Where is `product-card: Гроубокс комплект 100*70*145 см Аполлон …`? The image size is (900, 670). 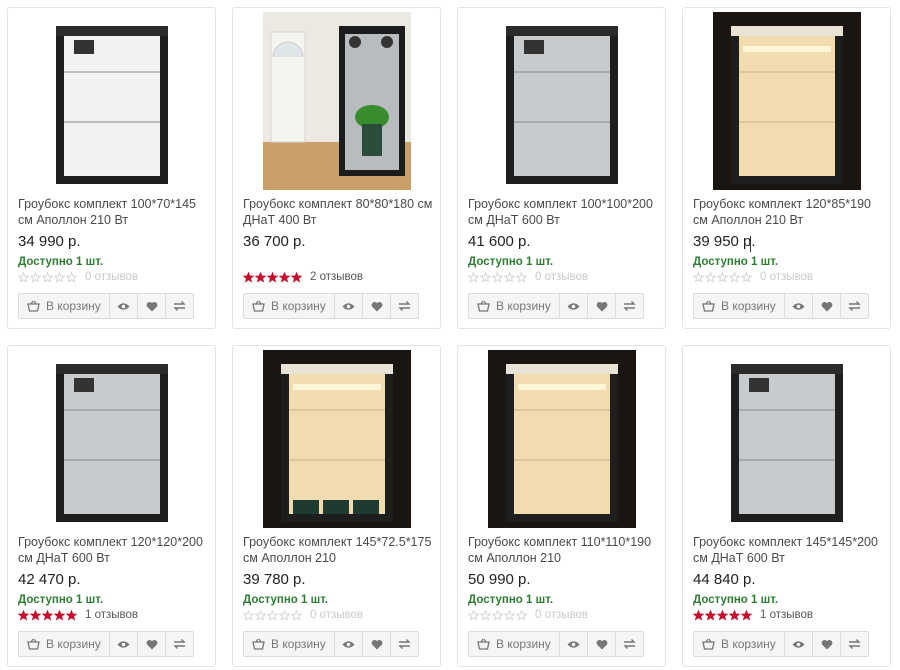 product-card: Гроубокс комплект 100*70*145 см Аполлон … is located at coordinates (111, 168).